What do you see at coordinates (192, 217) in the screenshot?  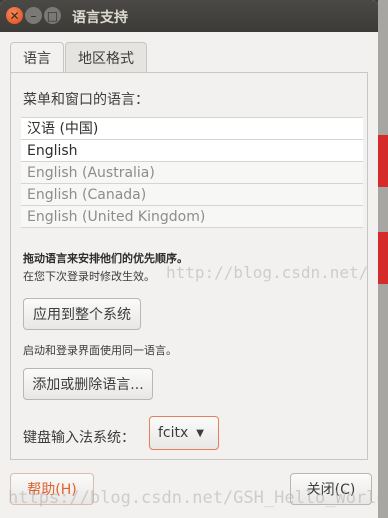 I see `language-item-english-uk: English (United Kingdom)` at bounding box center [192, 217].